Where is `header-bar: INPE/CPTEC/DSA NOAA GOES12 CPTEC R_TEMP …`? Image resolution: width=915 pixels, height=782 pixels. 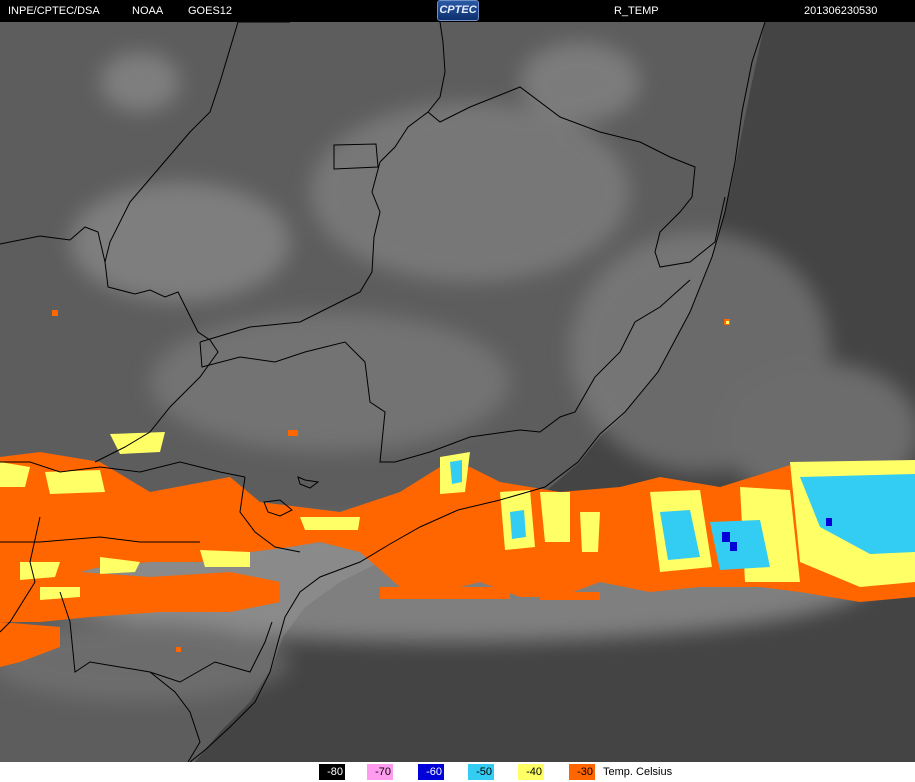
header-bar: INPE/CPTEC/DSA NOAA GOES12 CPTEC R_TEMP … is located at coordinates (457, 11).